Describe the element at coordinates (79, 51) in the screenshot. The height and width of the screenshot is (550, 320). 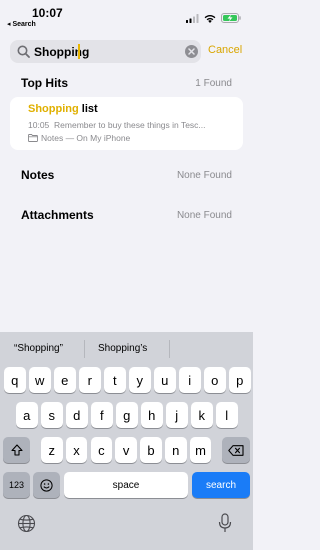
I see `text-caret` at that location.